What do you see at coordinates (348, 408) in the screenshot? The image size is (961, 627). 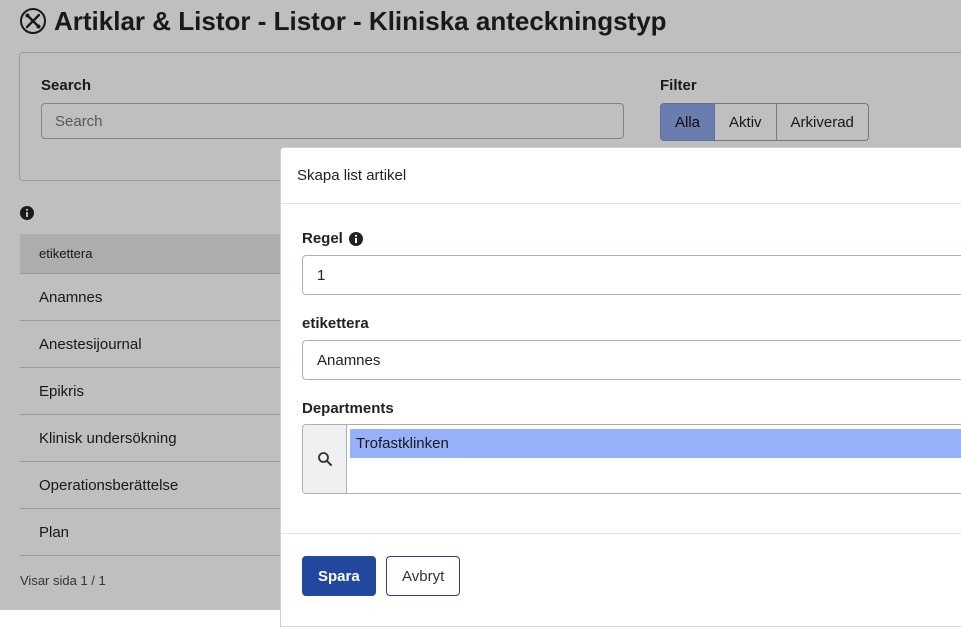 I see `departments-label: Departments` at bounding box center [348, 408].